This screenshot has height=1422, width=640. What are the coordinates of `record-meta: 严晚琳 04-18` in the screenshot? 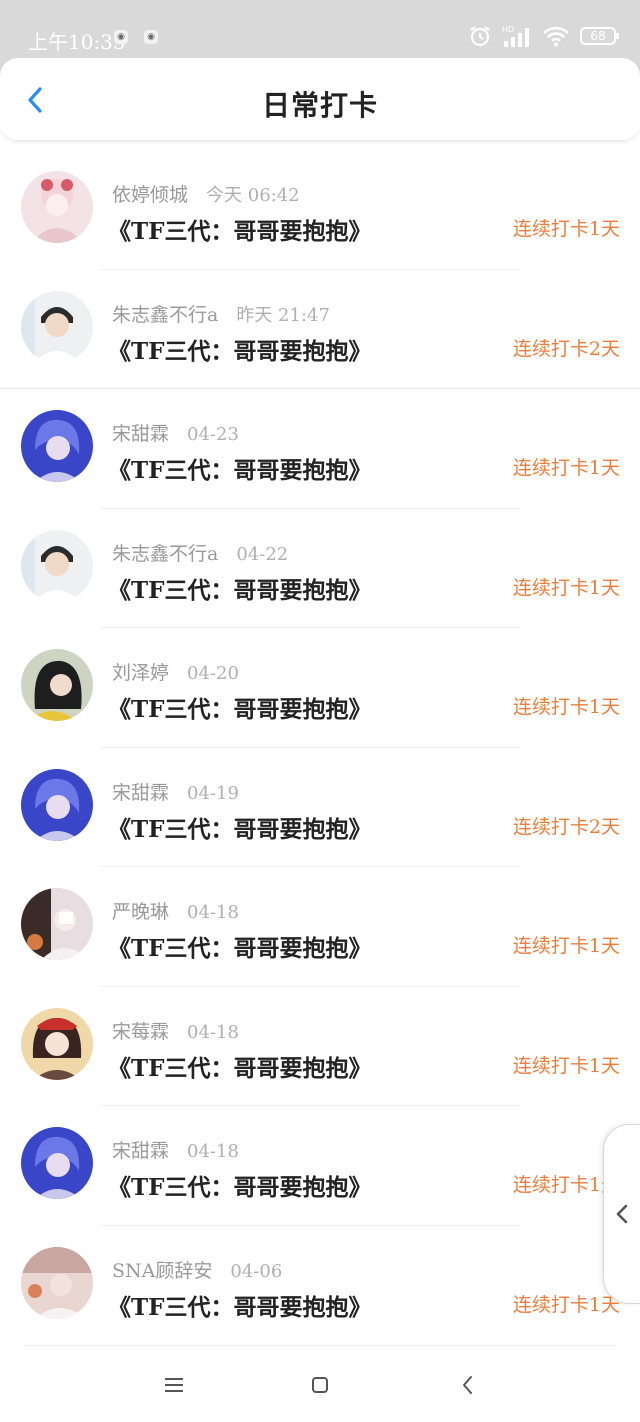 It's located at (175, 910).